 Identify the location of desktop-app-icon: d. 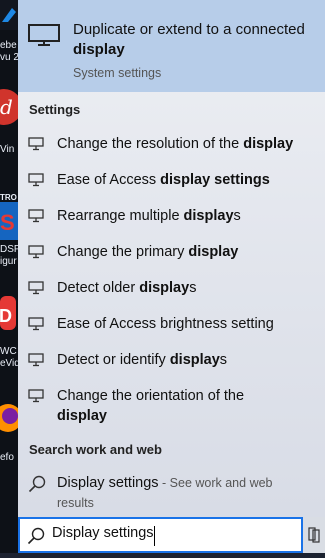
(9, 107).